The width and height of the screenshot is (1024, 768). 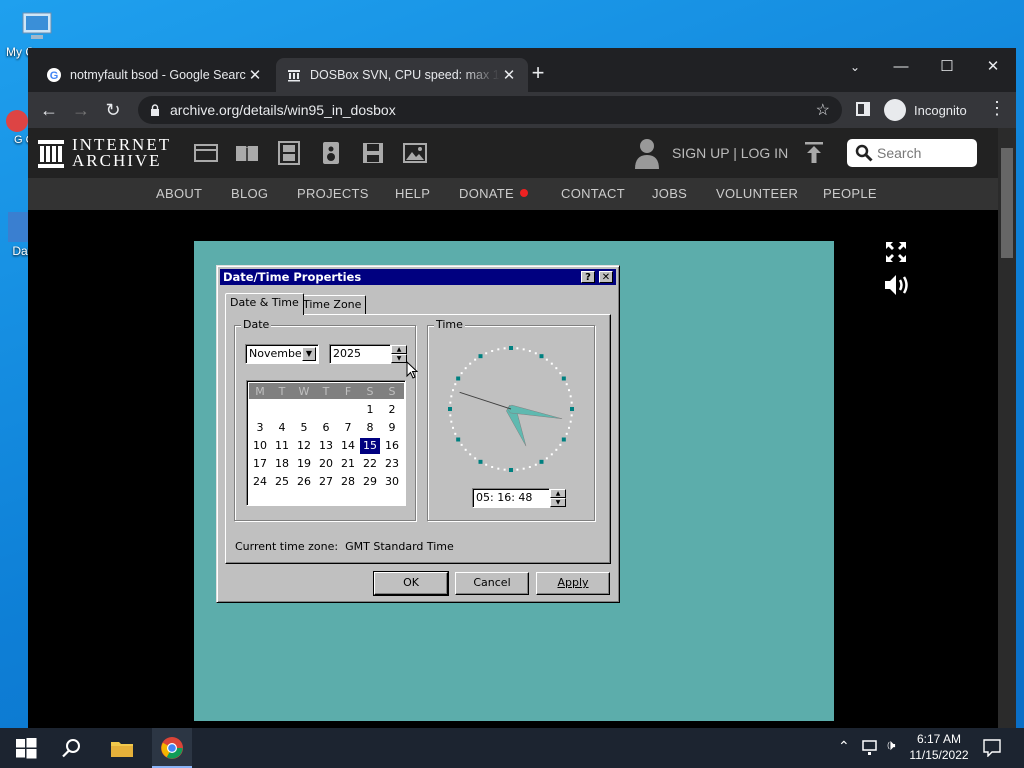 I want to click on nav-blog: BLOG, so click(x=249, y=193).